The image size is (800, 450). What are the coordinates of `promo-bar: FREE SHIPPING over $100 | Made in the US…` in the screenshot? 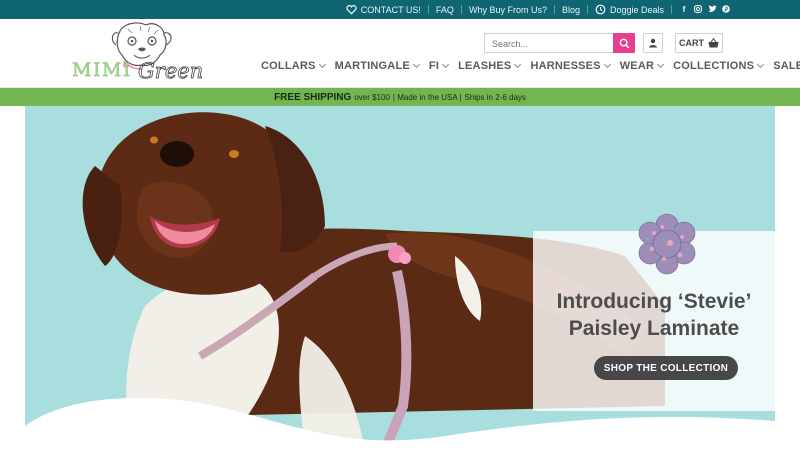 It's located at (400, 97).